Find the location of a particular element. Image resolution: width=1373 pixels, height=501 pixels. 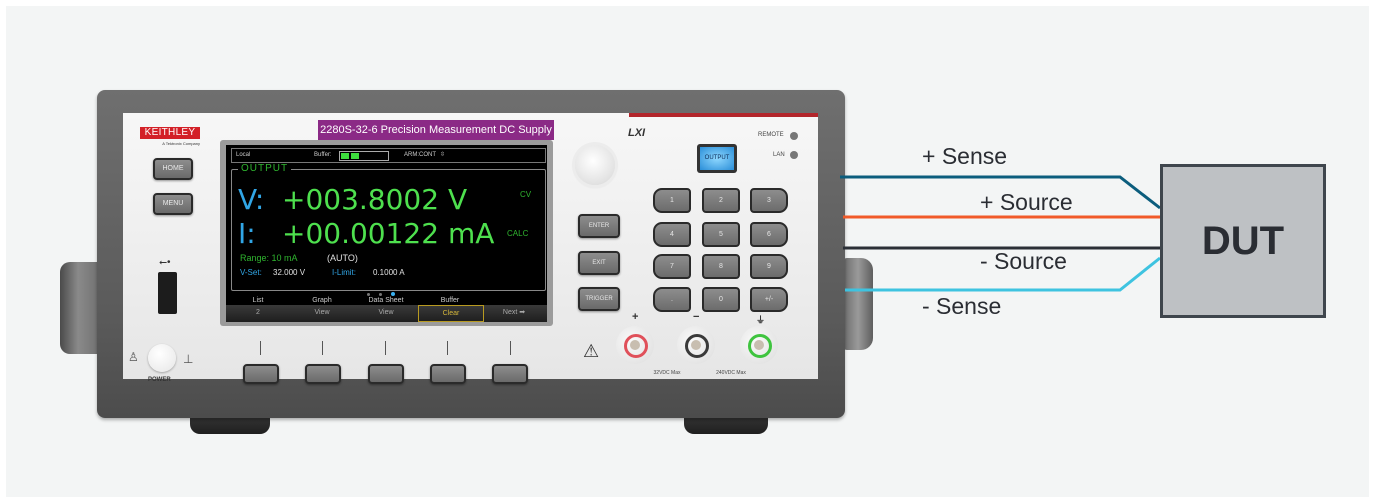

dut-box: DUT is located at coordinates (1243, 241).